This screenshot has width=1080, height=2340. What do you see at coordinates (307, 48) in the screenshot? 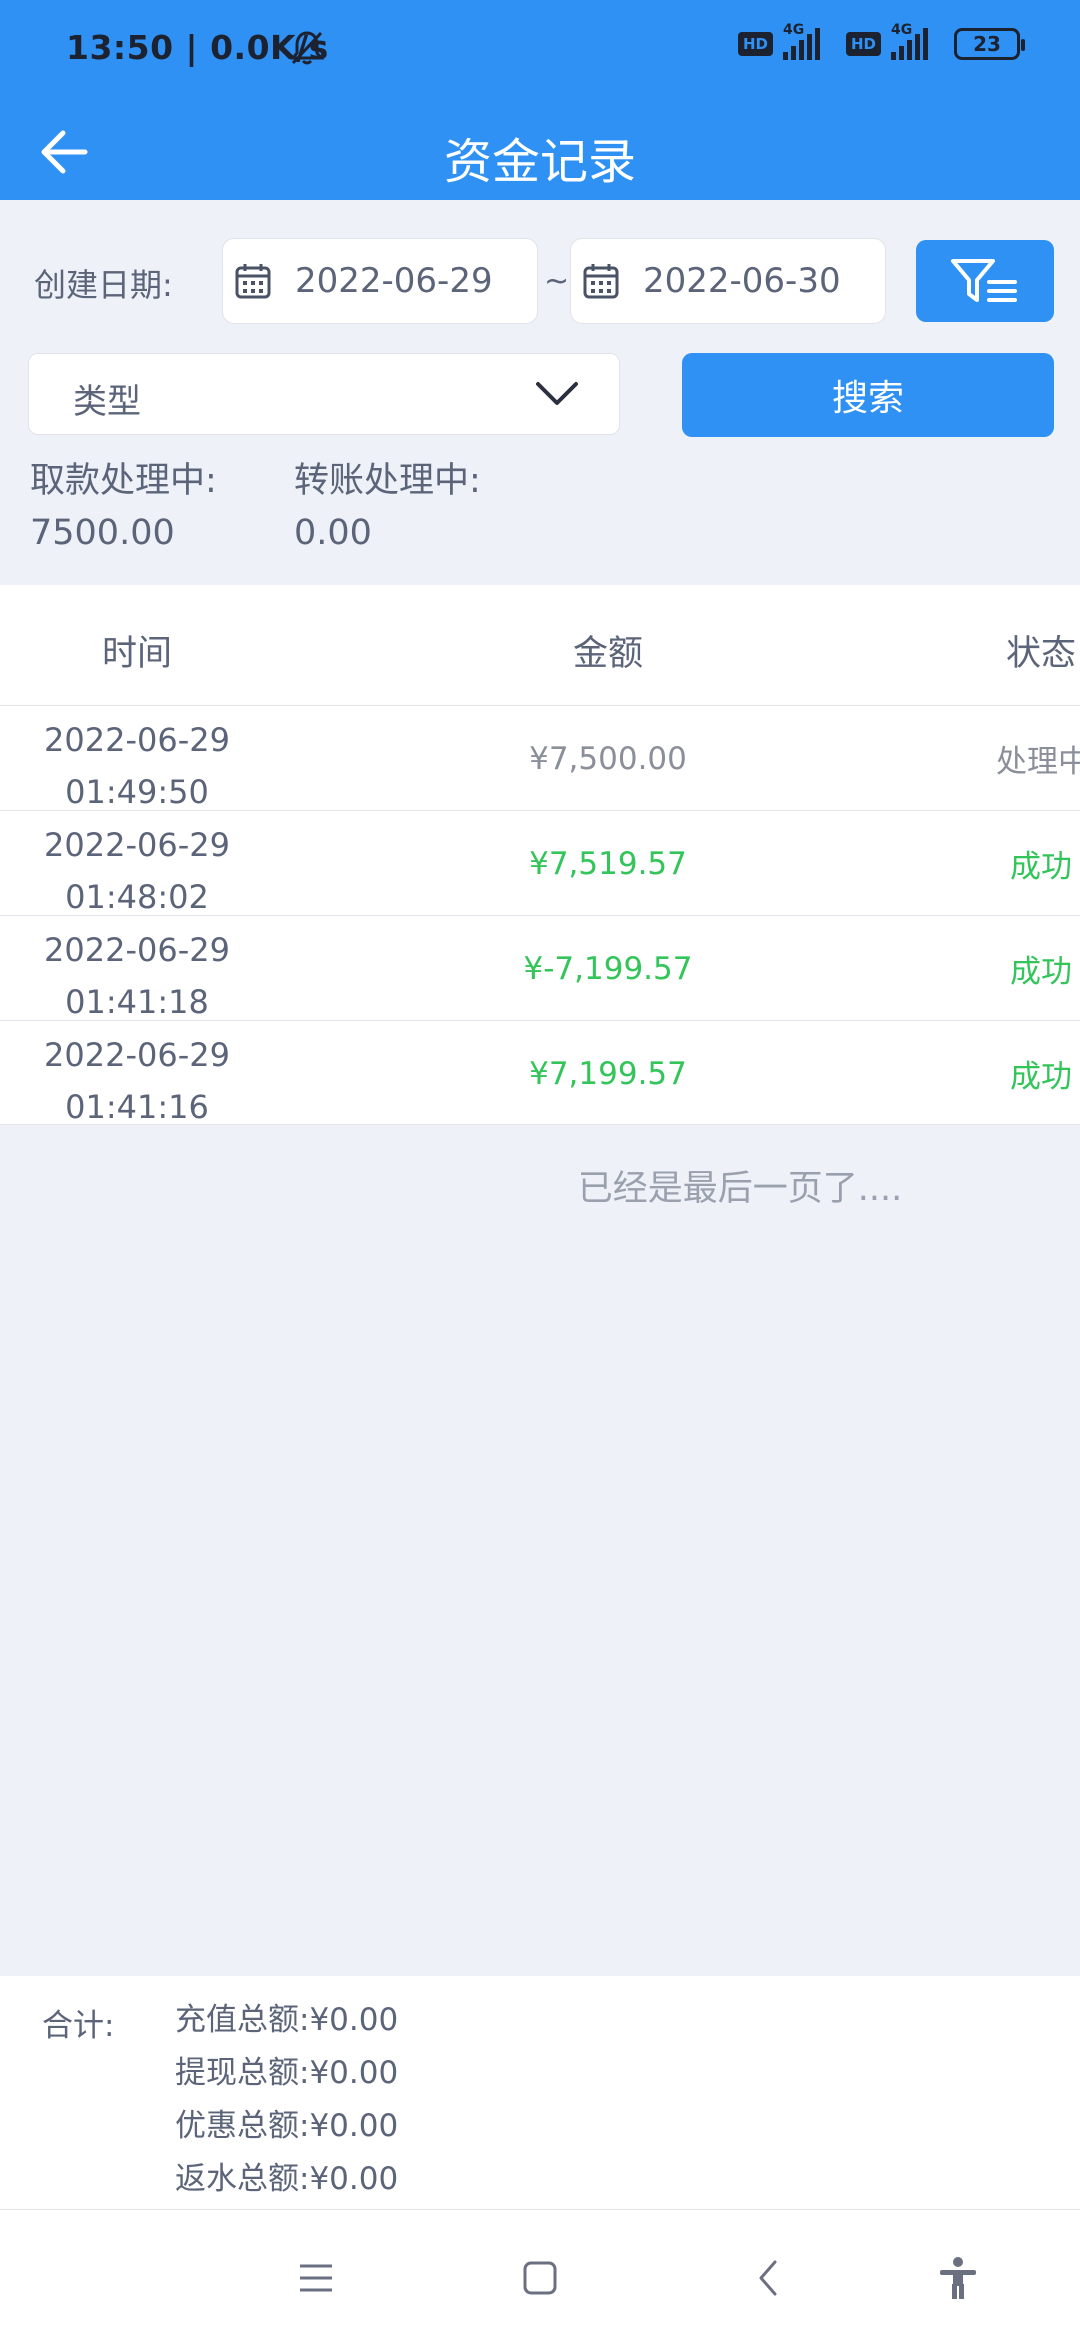
I see `mute-bell-icon` at bounding box center [307, 48].